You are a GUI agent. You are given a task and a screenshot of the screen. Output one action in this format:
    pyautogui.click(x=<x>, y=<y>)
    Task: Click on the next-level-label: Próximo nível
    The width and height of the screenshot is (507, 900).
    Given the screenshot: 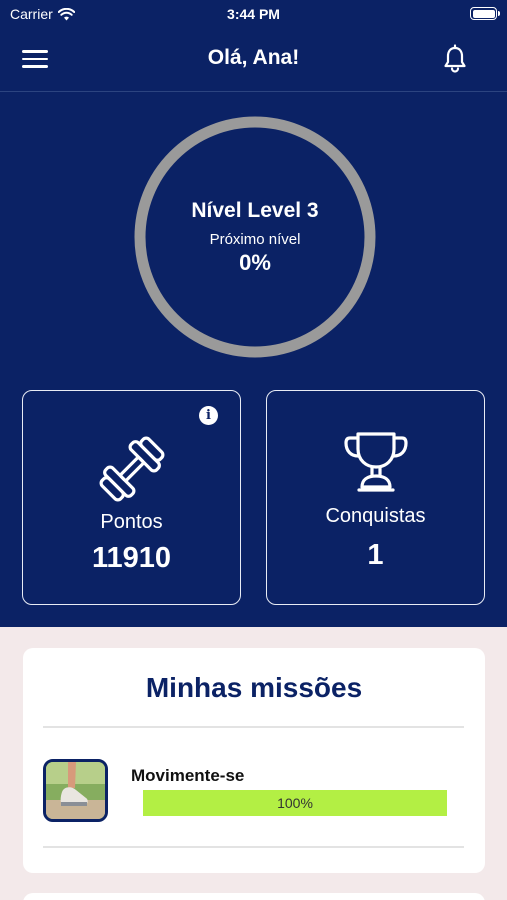 What is the action you would take?
    pyautogui.click(x=255, y=239)
    